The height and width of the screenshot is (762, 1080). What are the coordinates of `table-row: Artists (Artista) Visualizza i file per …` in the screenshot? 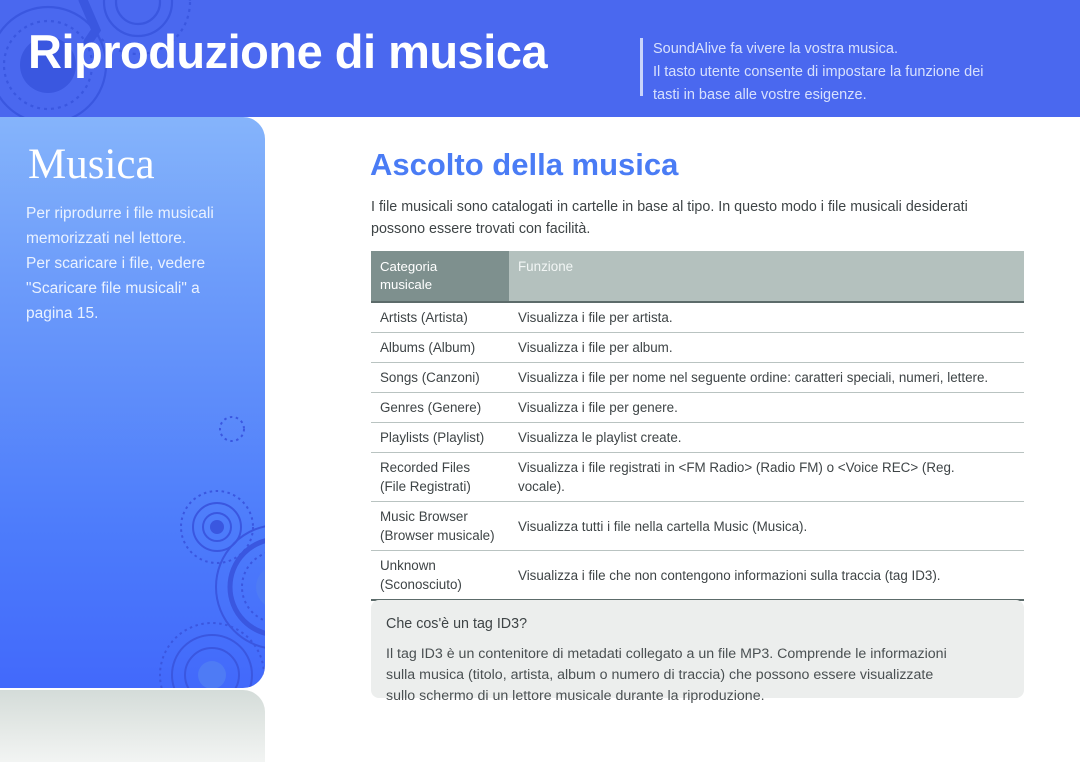 It's located at (697, 317).